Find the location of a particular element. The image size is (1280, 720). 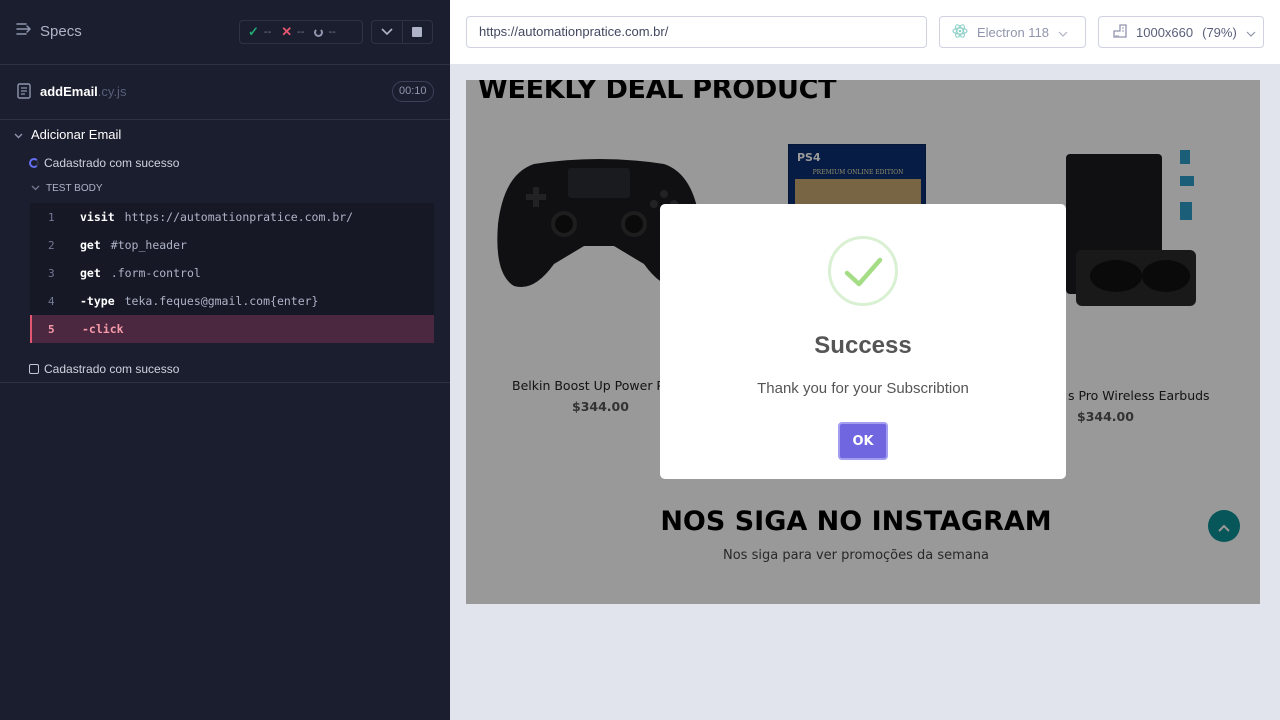

stop-icon is located at coordinates (417, 32).